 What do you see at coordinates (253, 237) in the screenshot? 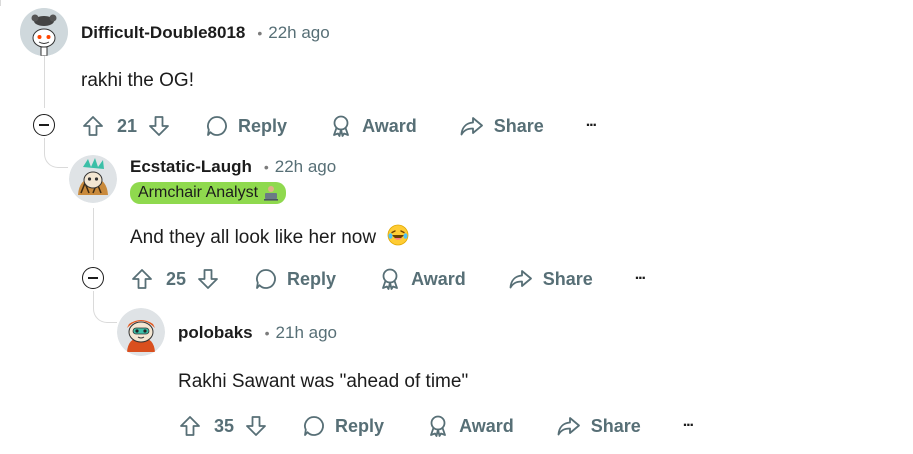
I see `comment-body-text: And they all look like her now` at bounding box center [253, 237].